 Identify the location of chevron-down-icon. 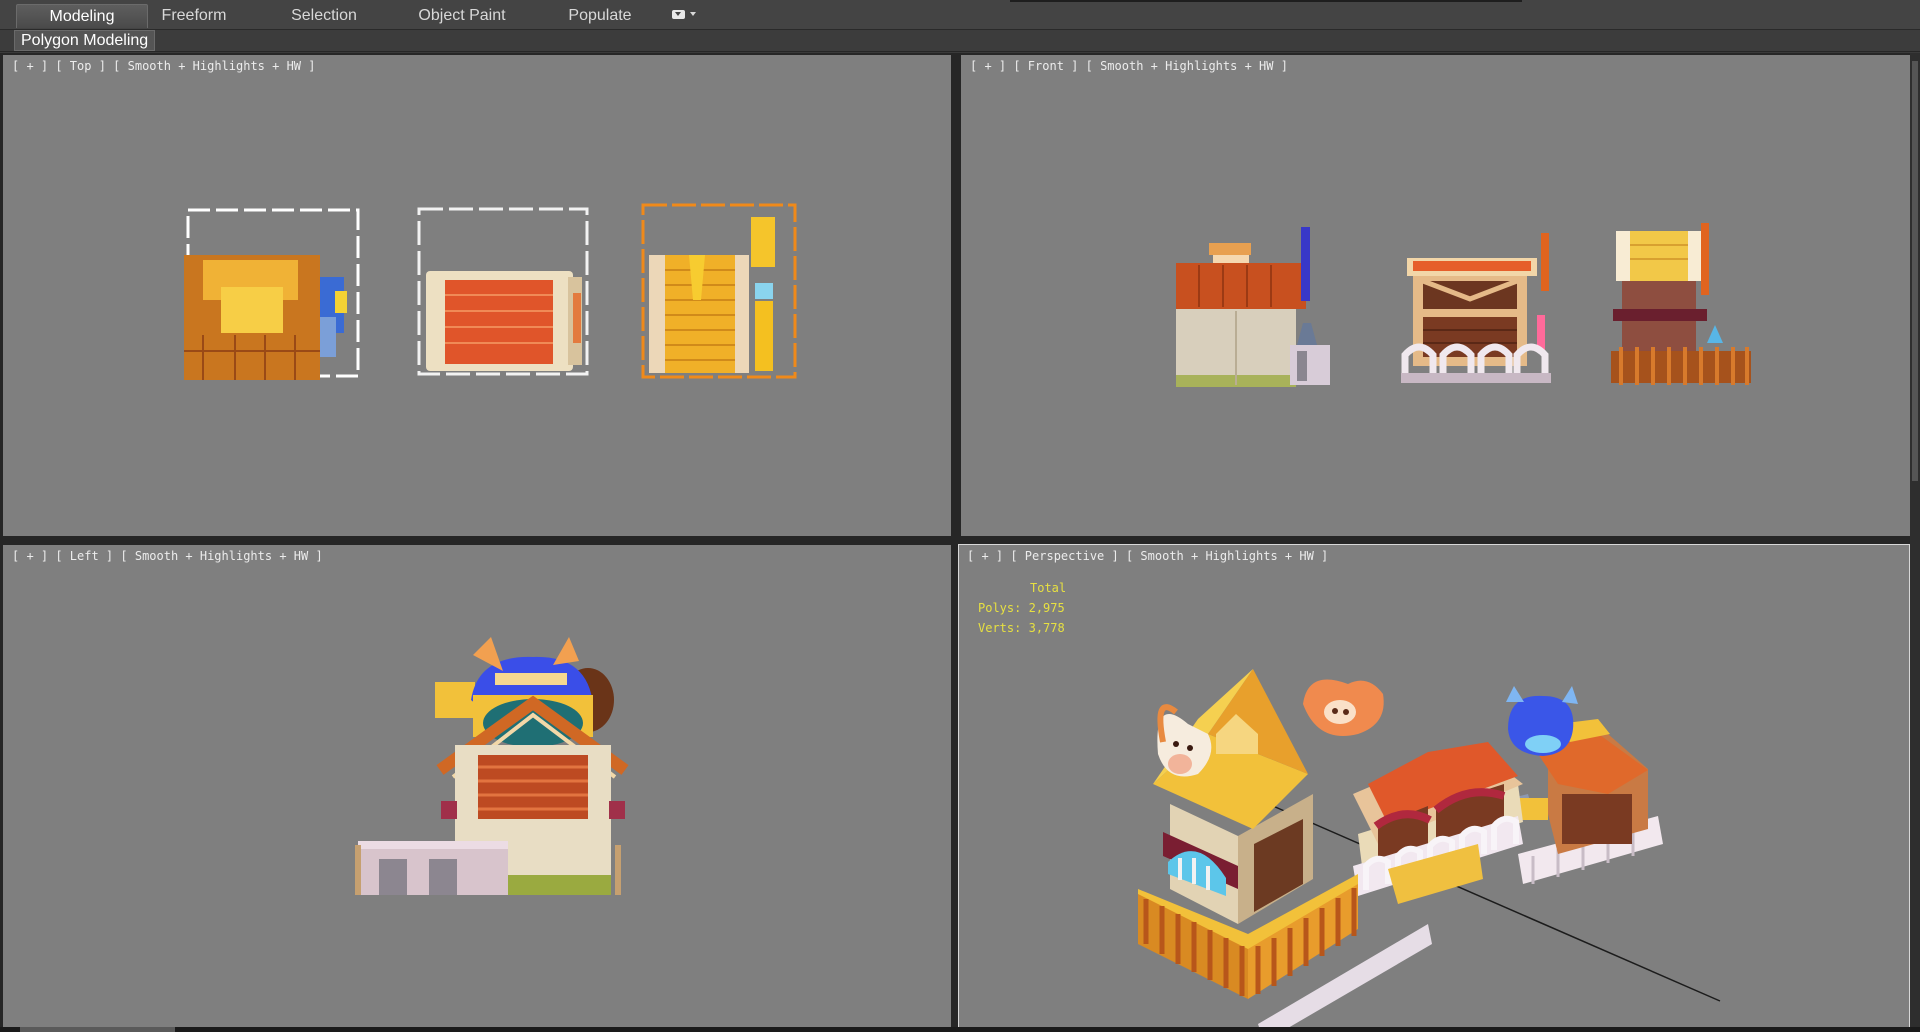
(693, 14).